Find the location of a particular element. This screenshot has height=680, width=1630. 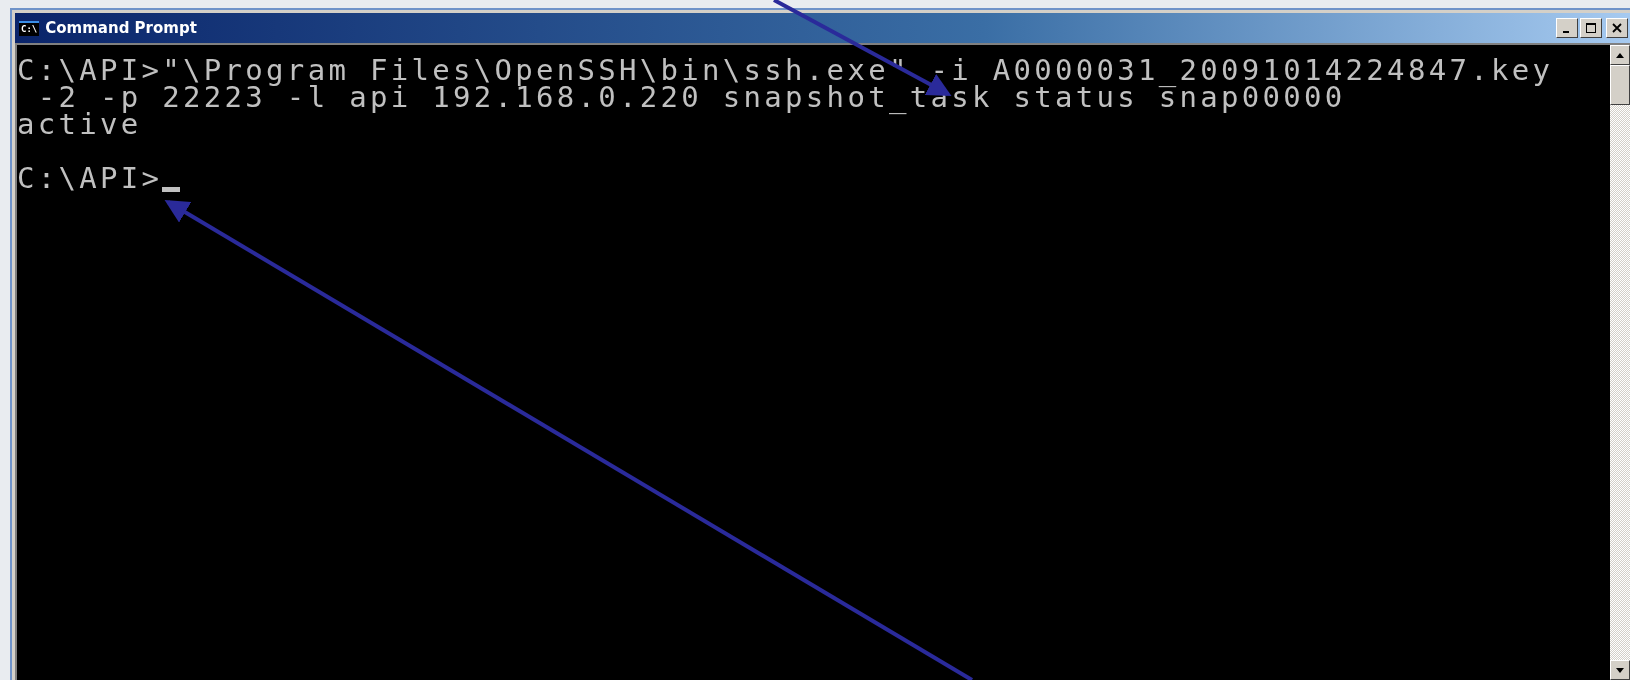

down-triangle-icon is located at coordinates (1620, 670).